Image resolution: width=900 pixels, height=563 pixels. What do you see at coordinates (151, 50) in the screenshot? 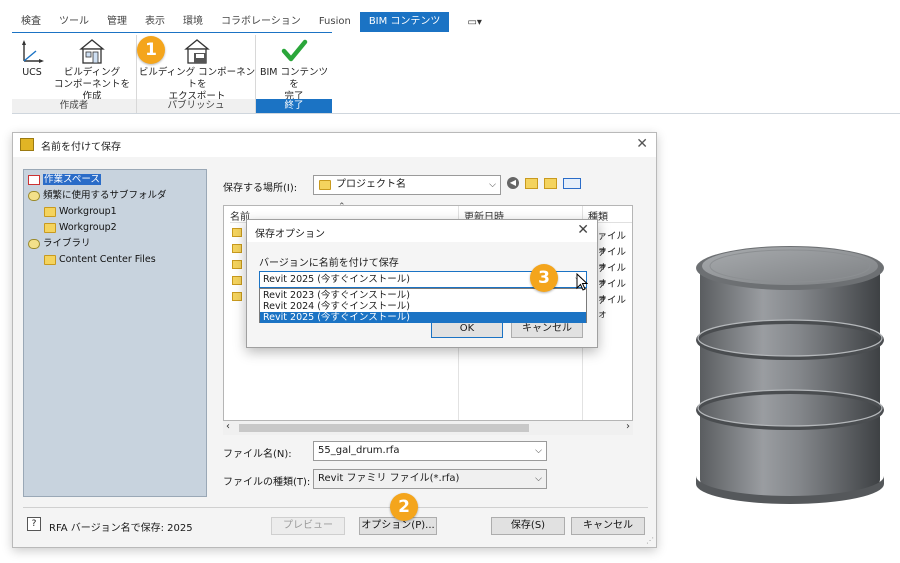
I see `callout-1: 1` at bounding box center [151, 50].